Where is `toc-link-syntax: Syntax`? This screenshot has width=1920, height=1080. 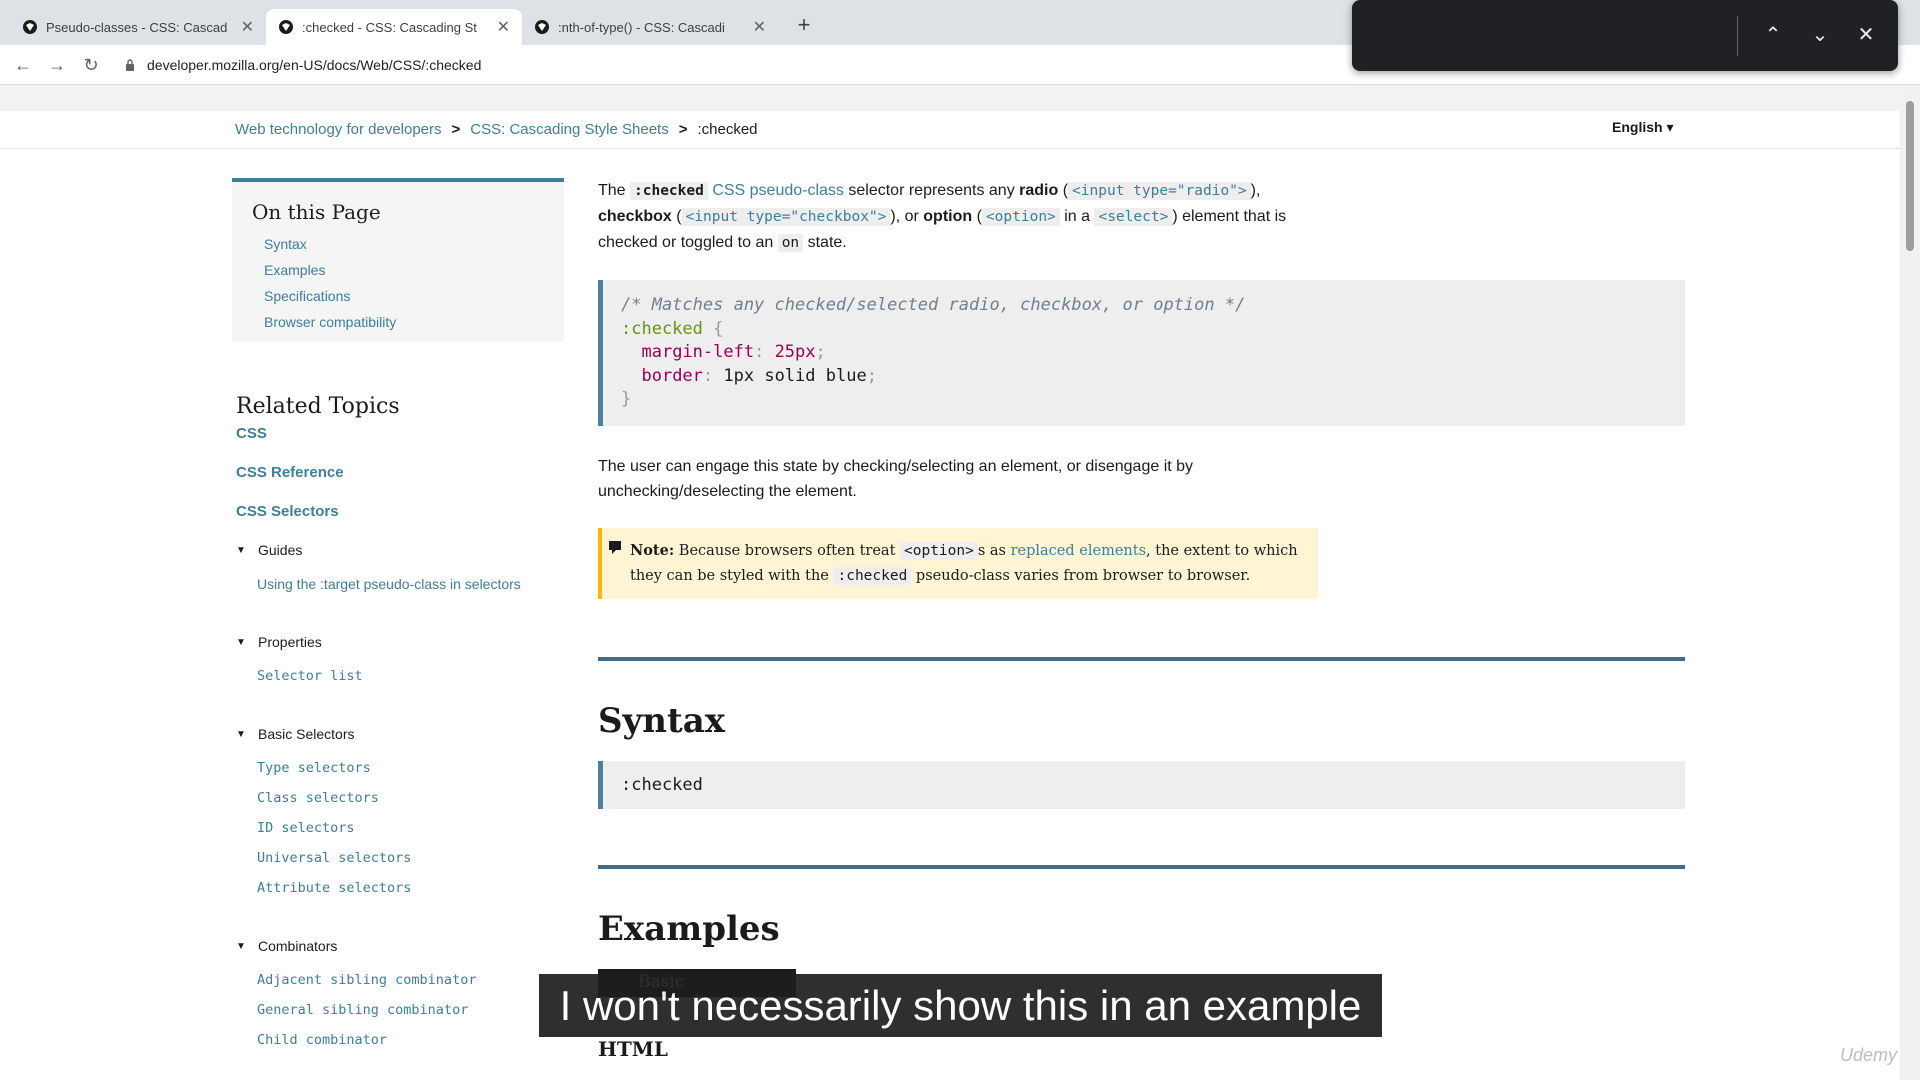
toc-link-syntax: Syntax is located at coordinates (409, 244).